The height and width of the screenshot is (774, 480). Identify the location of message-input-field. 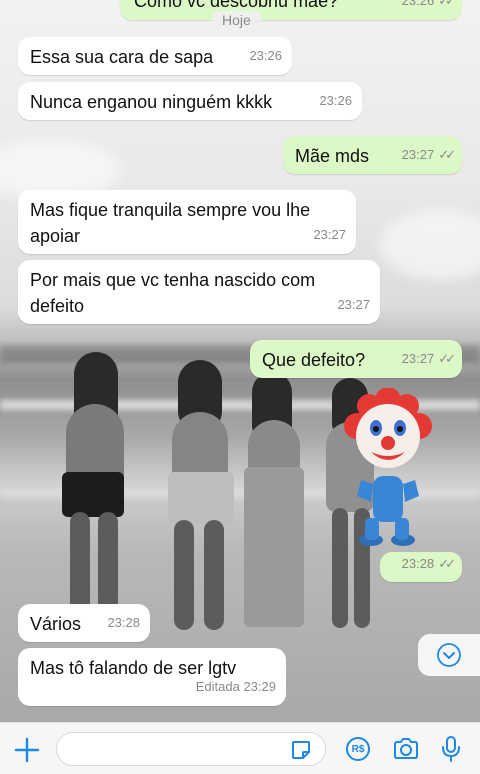
(191, 749).